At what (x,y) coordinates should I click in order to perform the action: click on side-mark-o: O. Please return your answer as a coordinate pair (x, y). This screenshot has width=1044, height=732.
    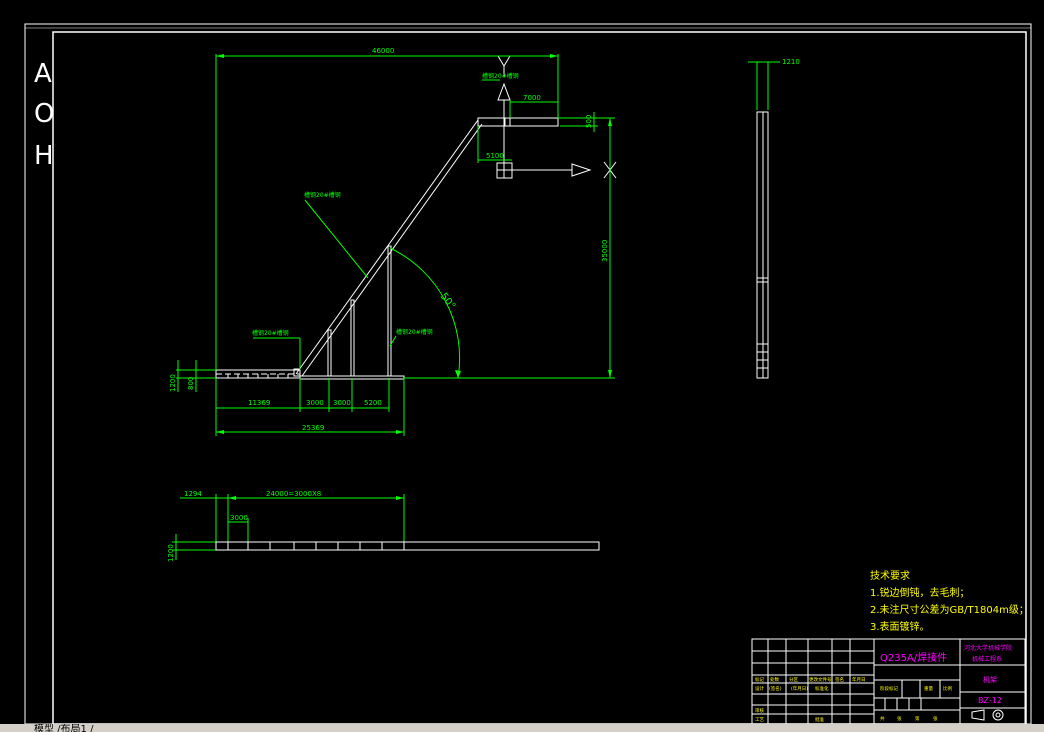
    Looking at the image, I should click on (44, 114).